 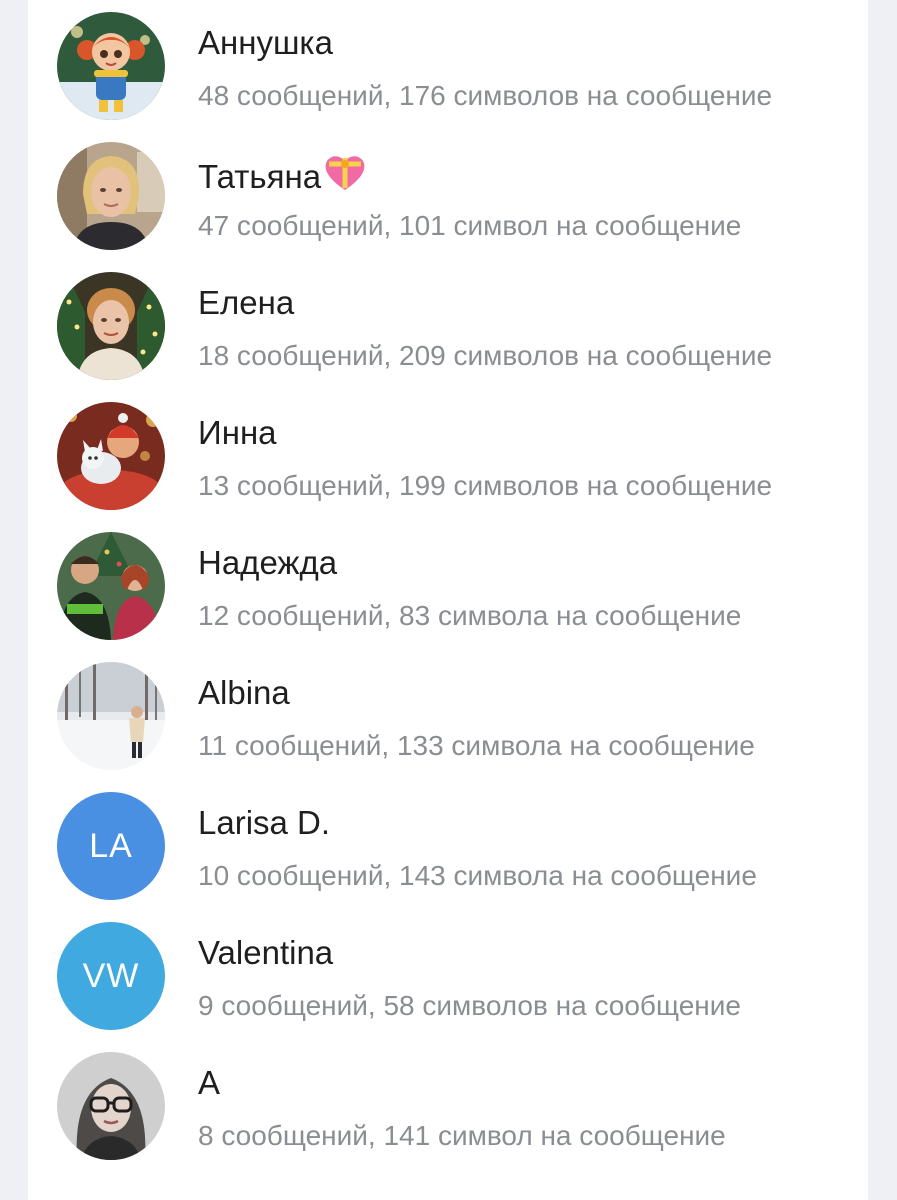 What do you see at coordinates (477, 875) in the screenshot?
I see `member-stats: 10 сообщений, 143 символа на сообщение` at bounding box center [477, 875].